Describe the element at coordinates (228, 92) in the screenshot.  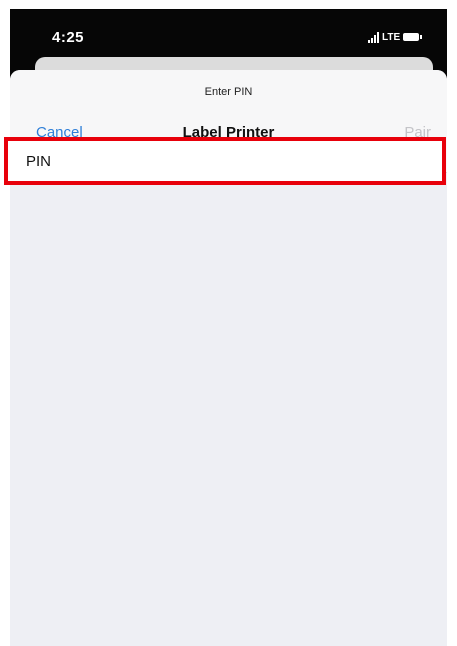
I see `sheet-prompt: Enter PIN` at that location.